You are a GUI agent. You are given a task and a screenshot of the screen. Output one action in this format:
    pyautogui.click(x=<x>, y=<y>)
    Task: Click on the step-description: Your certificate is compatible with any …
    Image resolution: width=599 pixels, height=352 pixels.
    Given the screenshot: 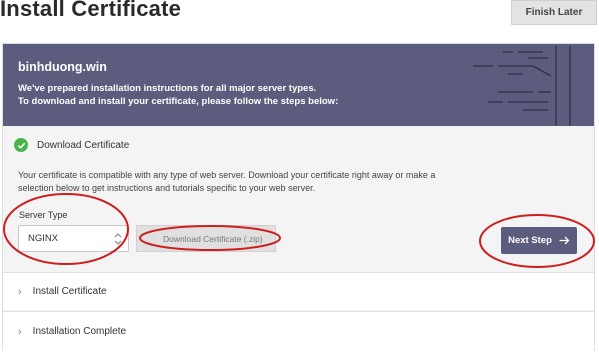 What is the action you would take?
    pyautogui.click(x=227, y=181)
    